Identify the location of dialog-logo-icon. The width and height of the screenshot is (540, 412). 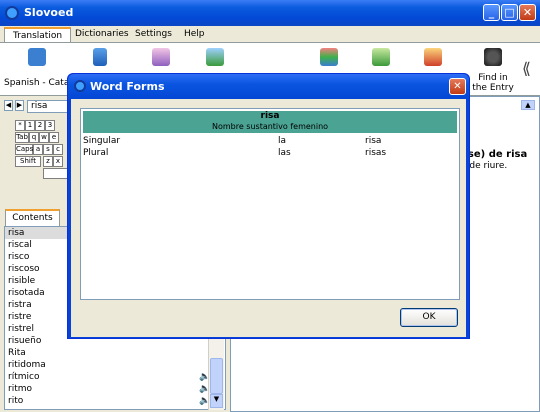
(80, 86).